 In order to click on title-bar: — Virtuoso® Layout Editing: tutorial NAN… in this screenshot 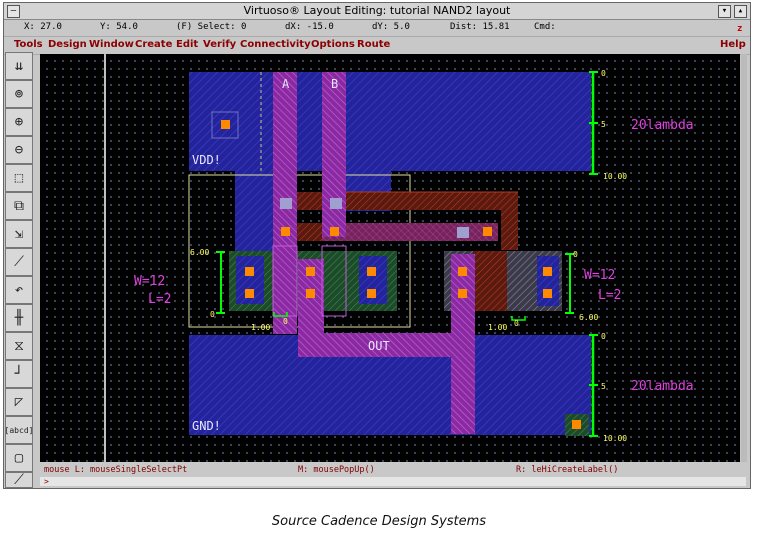, I will do `click(377, 11)`.